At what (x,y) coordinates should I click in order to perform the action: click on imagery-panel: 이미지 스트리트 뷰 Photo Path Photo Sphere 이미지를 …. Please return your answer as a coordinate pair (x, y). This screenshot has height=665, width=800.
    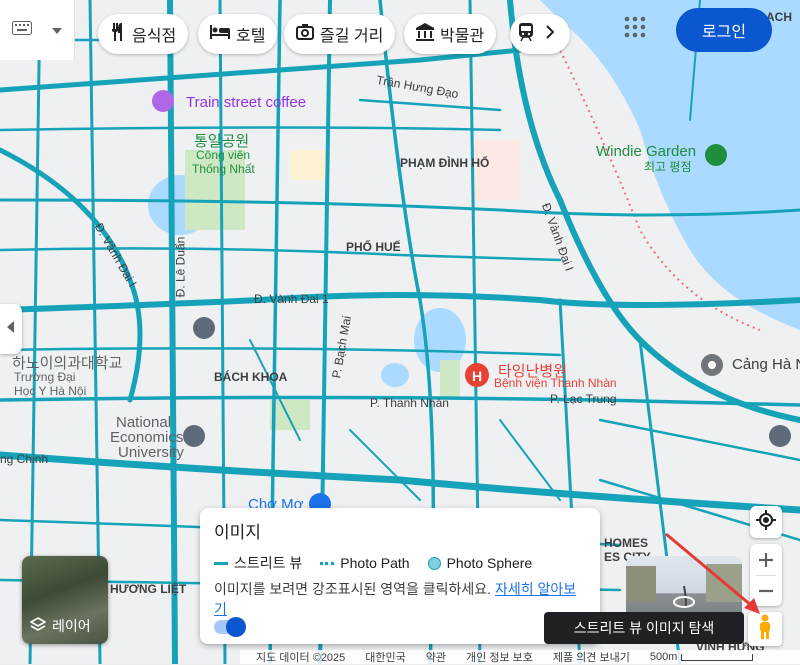
    Looking at the image, I should click on (400, 576).